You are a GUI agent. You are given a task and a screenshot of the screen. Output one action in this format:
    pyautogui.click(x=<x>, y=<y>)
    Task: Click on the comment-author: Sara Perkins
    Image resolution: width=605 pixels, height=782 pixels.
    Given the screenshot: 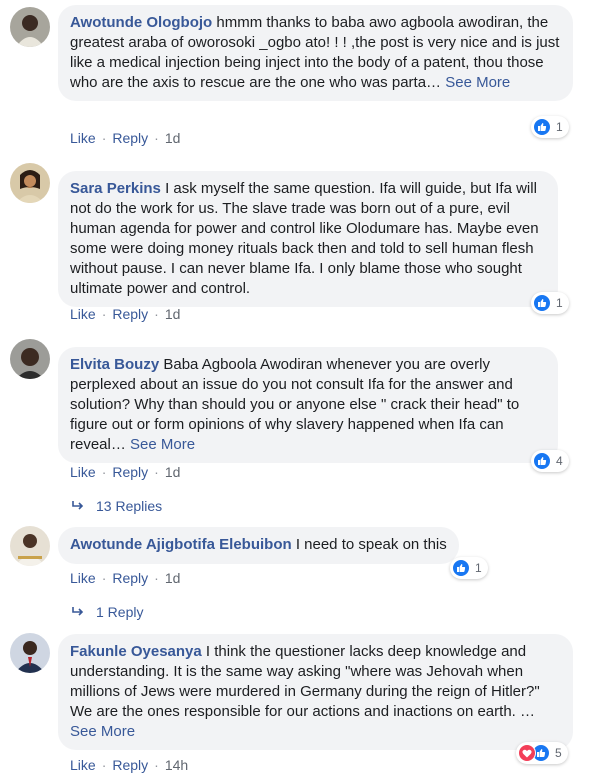 What is the action you would take?
    pyautogui.click(x=115, y=188)
    